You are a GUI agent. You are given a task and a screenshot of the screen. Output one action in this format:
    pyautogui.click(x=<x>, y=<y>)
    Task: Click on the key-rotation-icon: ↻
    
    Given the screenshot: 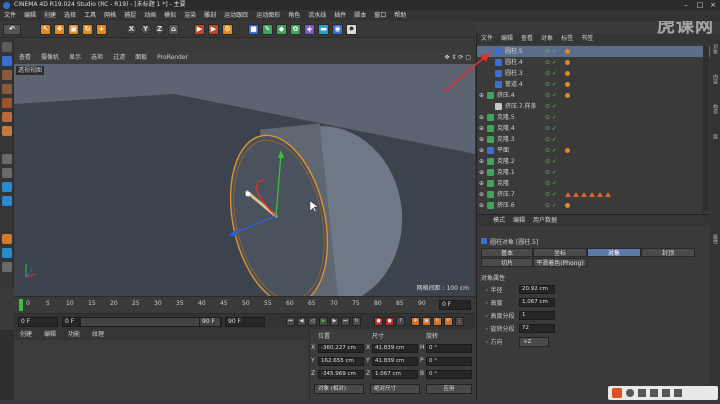 What is the action you would take?
    pyautogui.click(x=437, y=321)
    